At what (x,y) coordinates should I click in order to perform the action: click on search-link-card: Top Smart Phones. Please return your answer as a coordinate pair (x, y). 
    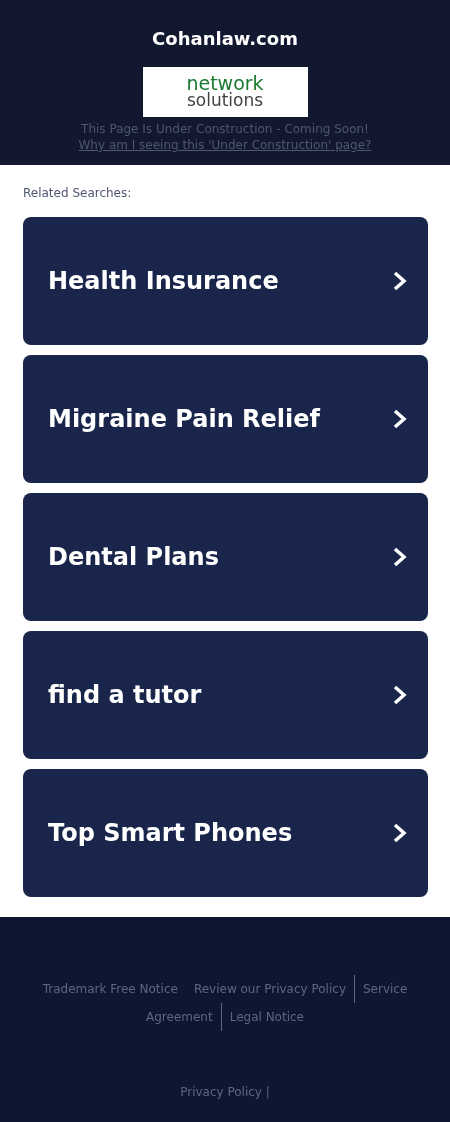
    Looking at the image, I should click on (225, 833).